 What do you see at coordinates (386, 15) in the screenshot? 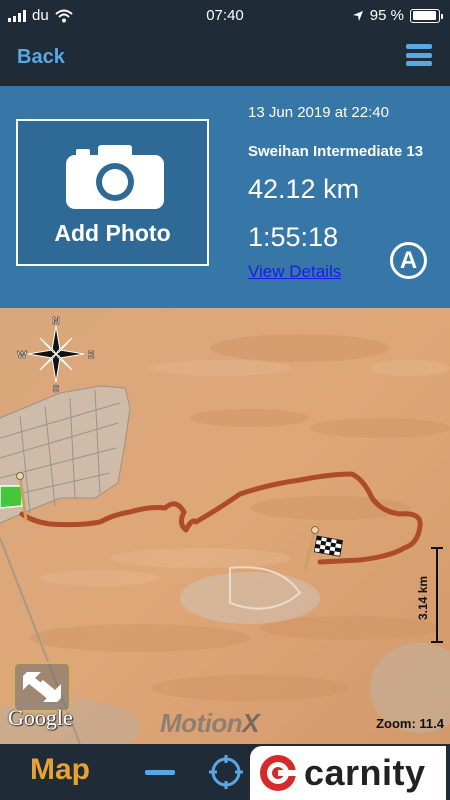
I see `battery-percent: 95 %` at bounding box center [386, 15].